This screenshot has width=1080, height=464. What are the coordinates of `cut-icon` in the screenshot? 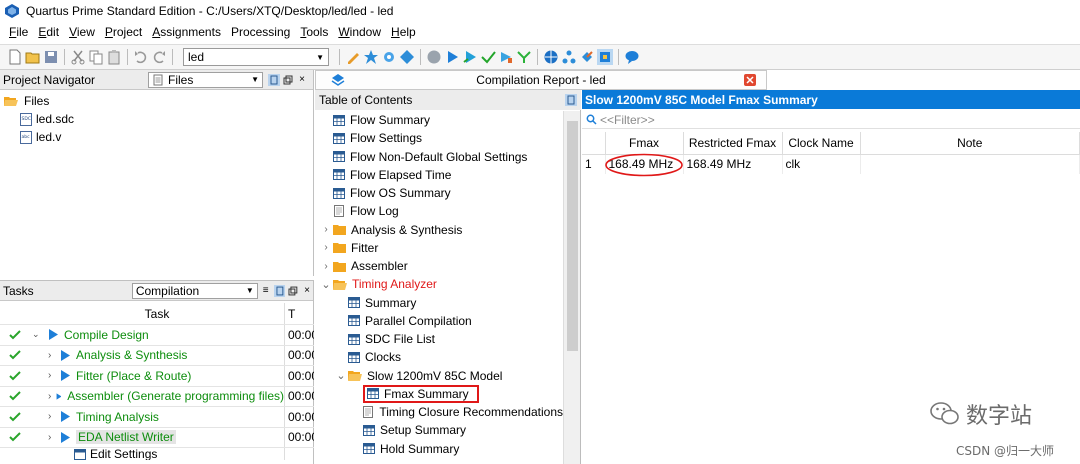 It's located at (78, 57).